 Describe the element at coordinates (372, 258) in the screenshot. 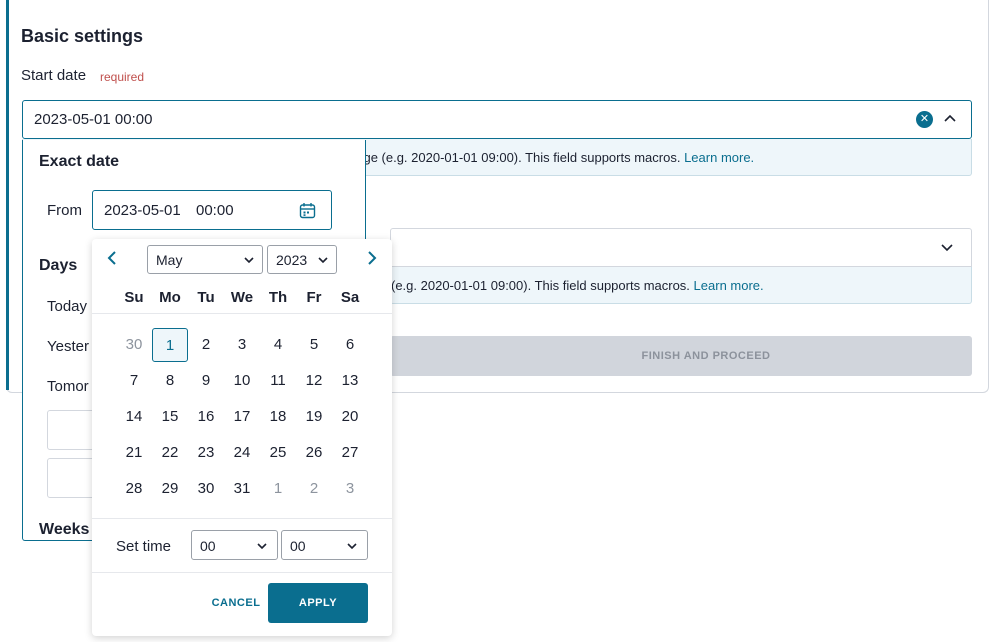

I see `chevron-right-icon` at that location.